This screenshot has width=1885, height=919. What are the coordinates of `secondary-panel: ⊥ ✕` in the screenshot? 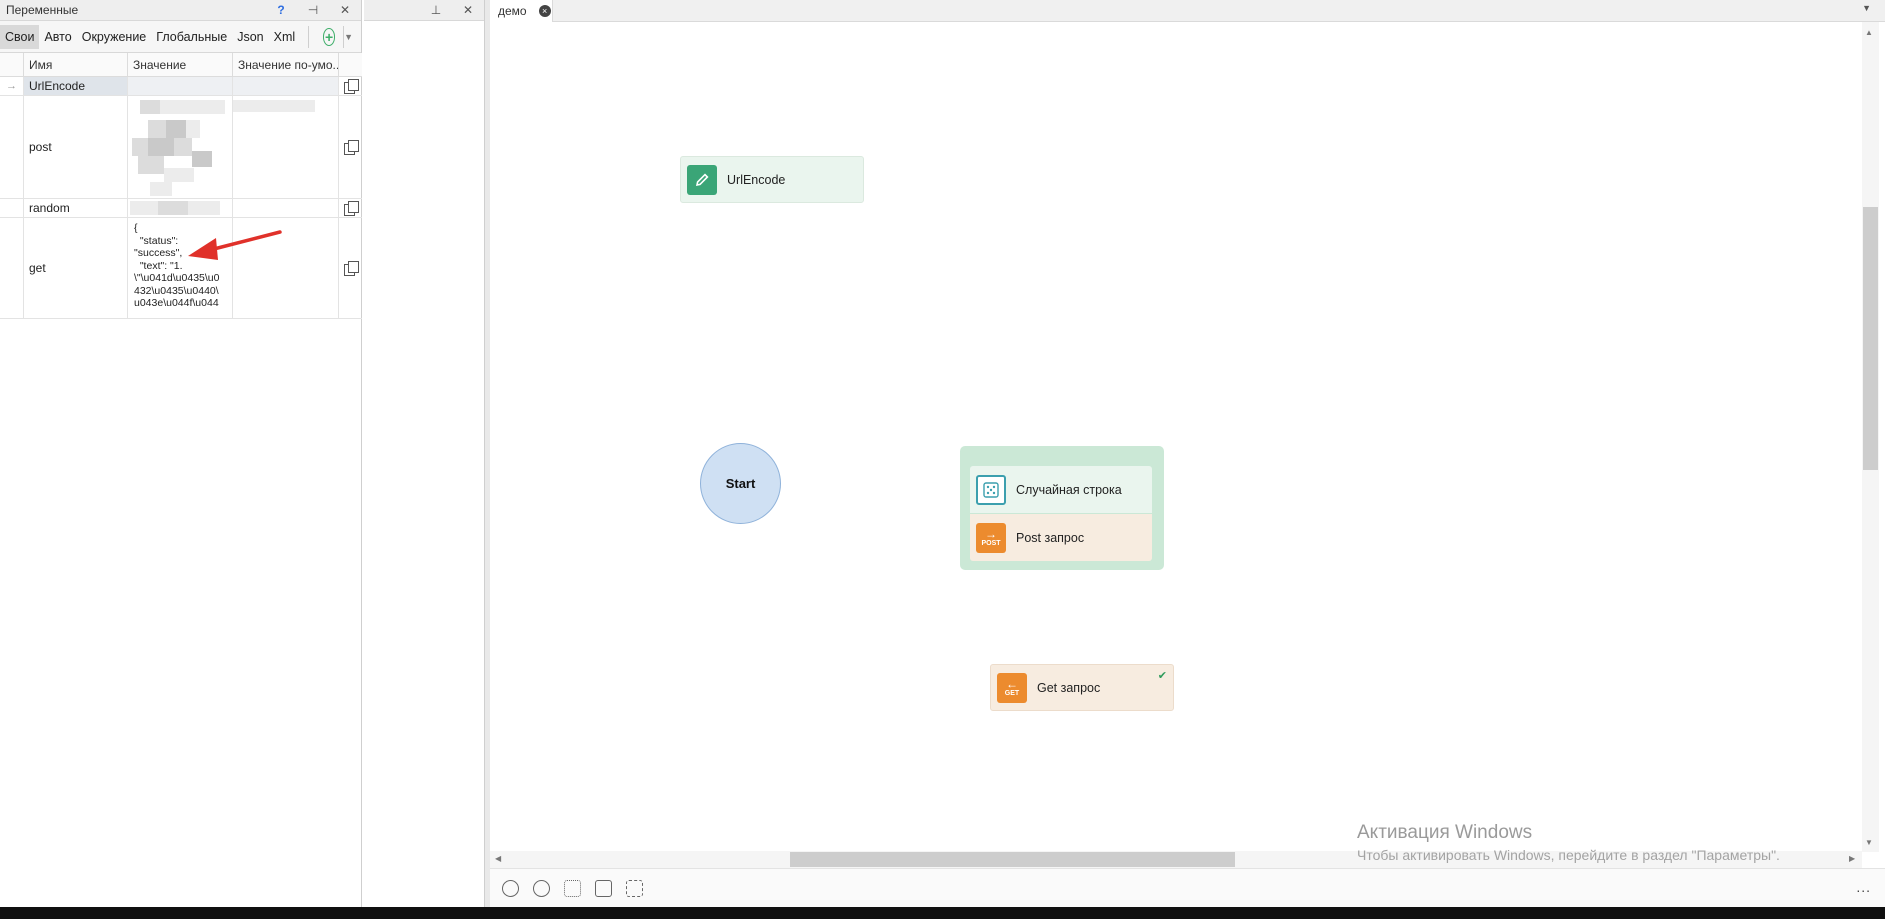 It's located at (424, 453).